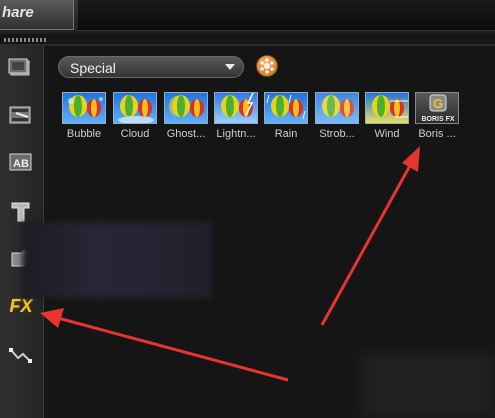  I want to click on boris-fx-logo-icon: G BORIS FX, so click(438, 108).